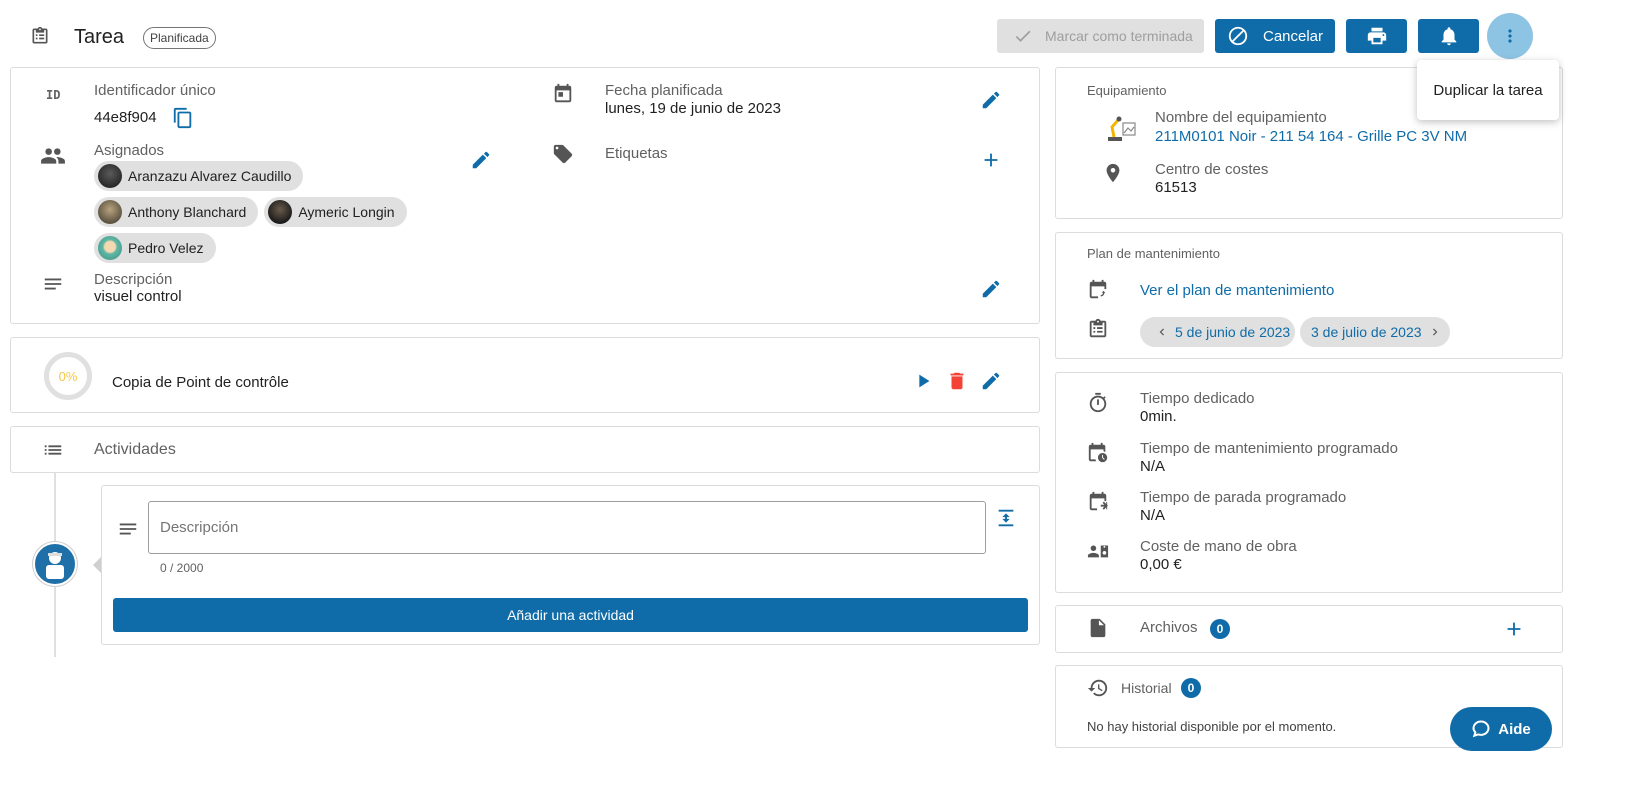 Image resolution: width=1646 pixels, height=802 pixels. I want to click on view-plan-link: Ver el plan de mantenimiento, so click(1237, 290).